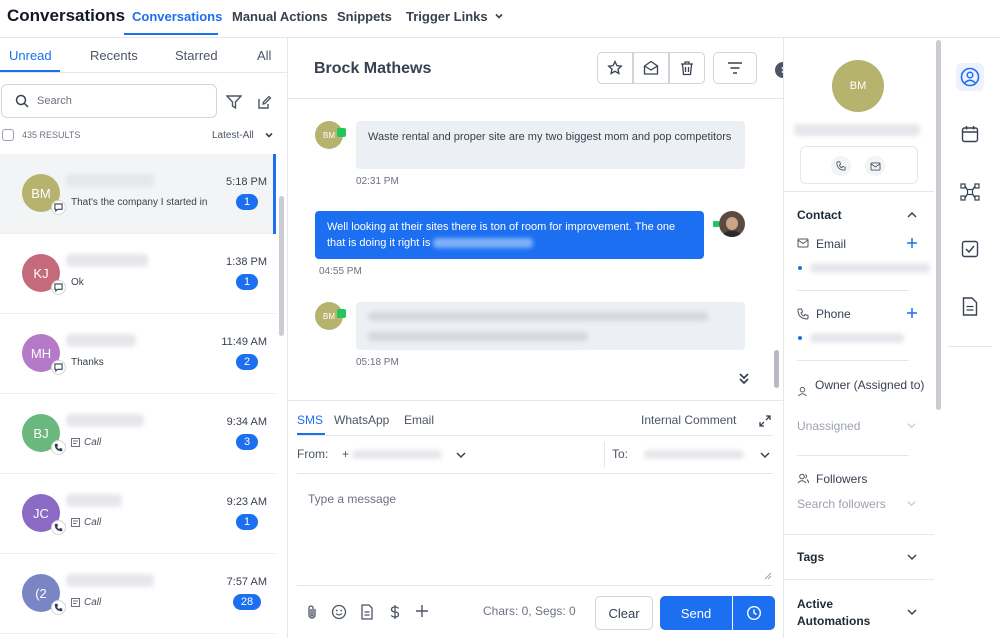 This screenshot has height=638, width=1000. I want to click on conversation-item: JC Call 9:23 AM 1, so click(138, 514).